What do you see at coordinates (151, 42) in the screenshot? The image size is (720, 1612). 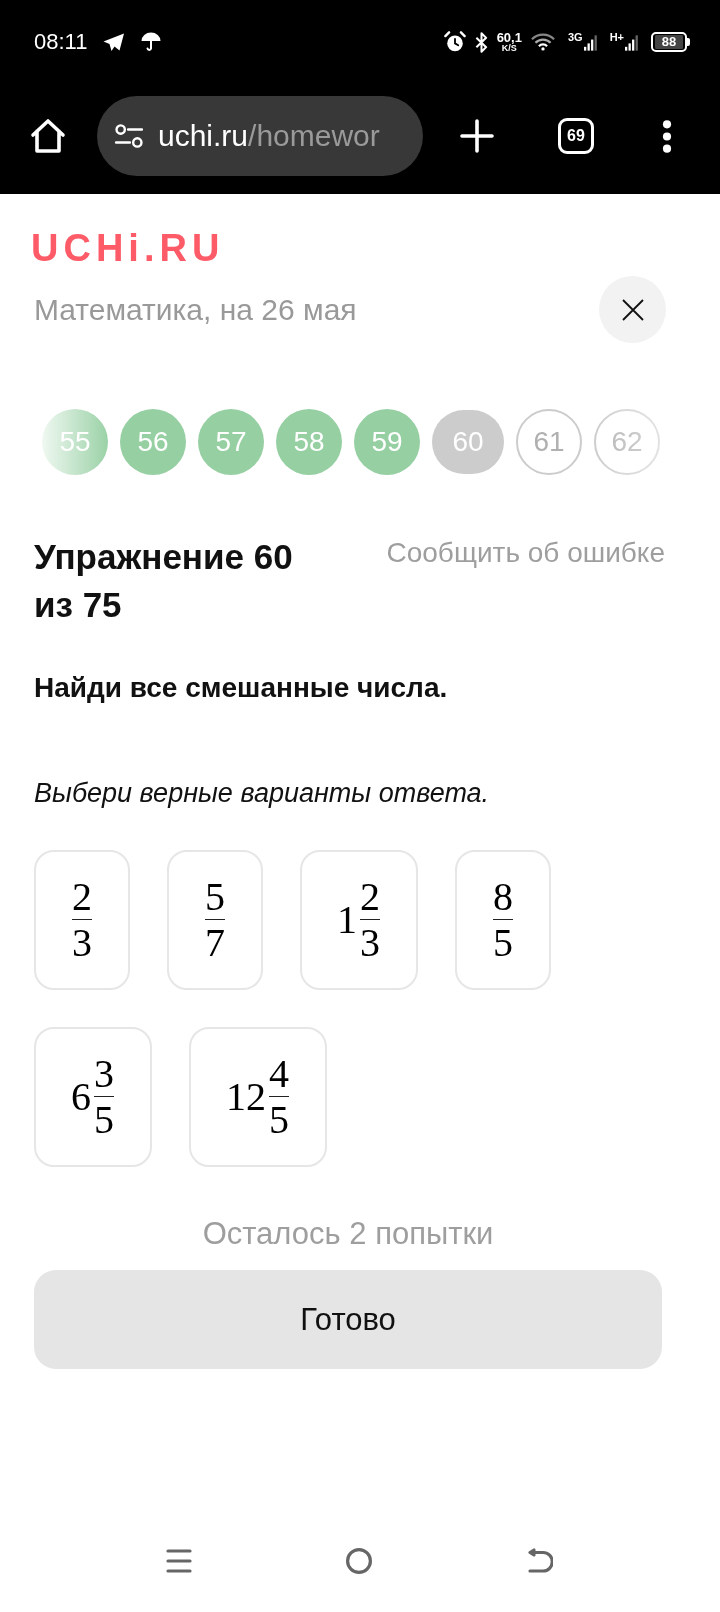 I see `umbrella-icon` at bounding box center [151, 42].